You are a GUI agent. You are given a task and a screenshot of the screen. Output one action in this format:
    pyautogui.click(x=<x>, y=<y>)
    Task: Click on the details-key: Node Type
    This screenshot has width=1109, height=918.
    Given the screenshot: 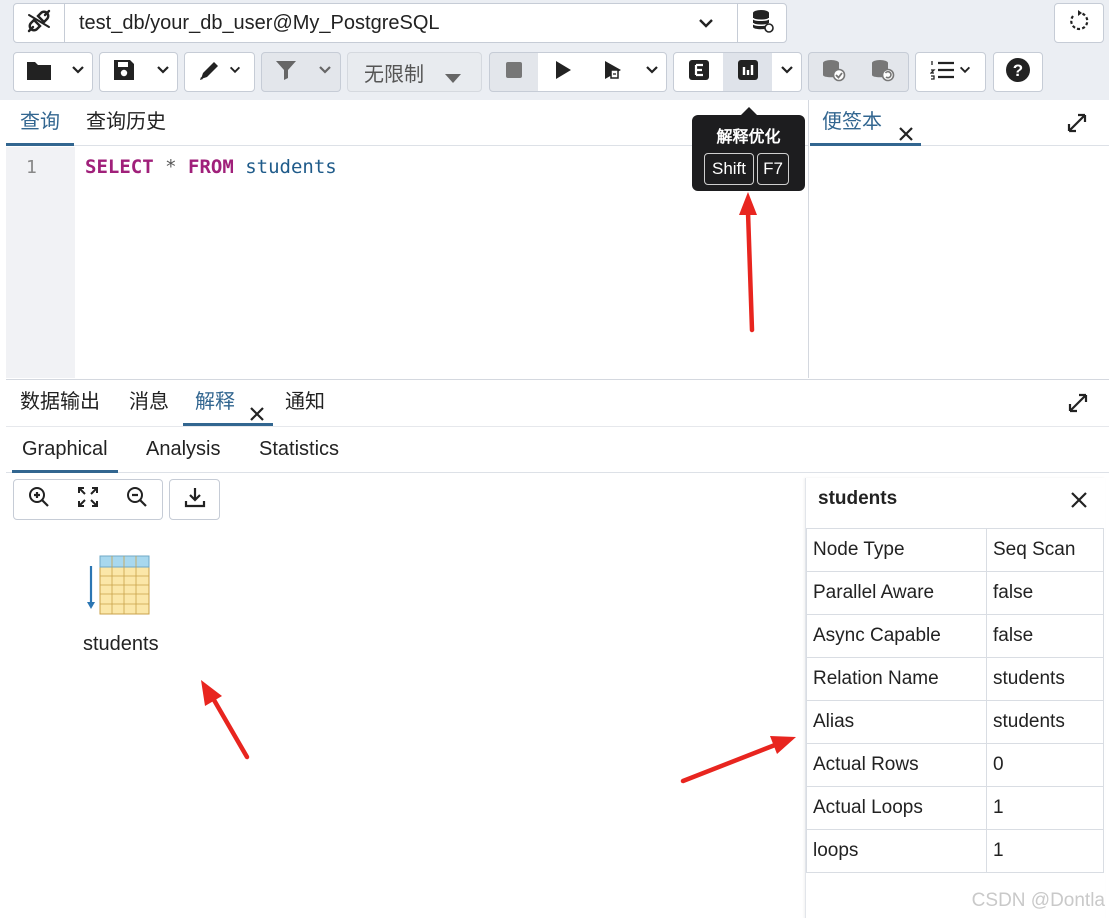 What is the action you would take?
    pyautogui.click(x=896, y=550)
    